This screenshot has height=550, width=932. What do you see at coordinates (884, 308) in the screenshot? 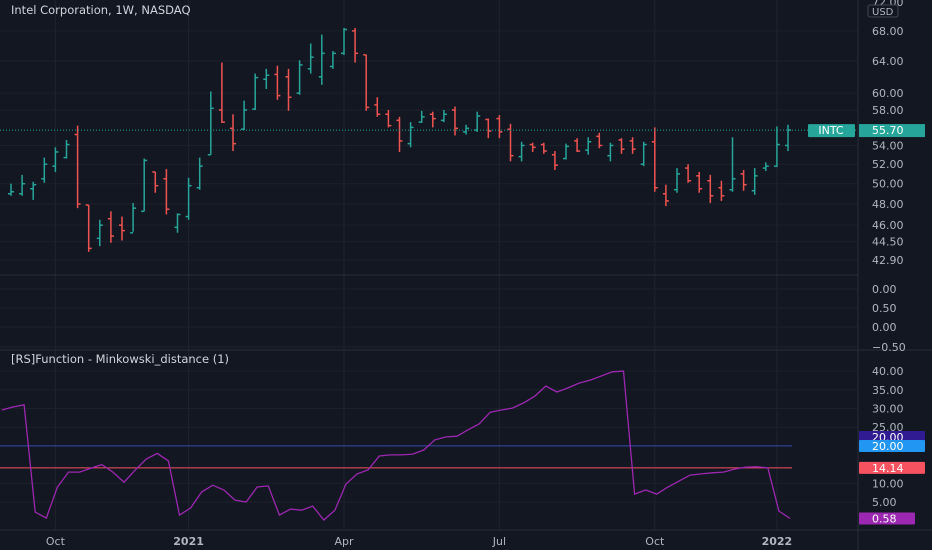
I see `mid-axis-label: 0.50` at bounding box center [884, 308].